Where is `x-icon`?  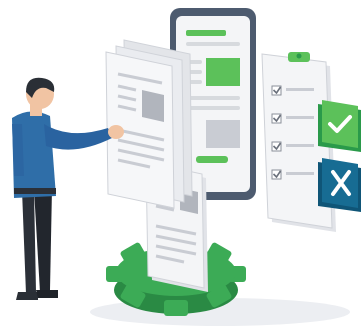 x-icon is located at coordinates (339, 185).